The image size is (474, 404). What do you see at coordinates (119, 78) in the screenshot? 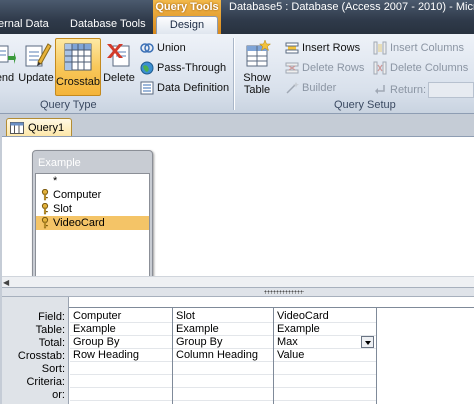
I see `delete-query-label: Delete` at bounding box center [119, 78].